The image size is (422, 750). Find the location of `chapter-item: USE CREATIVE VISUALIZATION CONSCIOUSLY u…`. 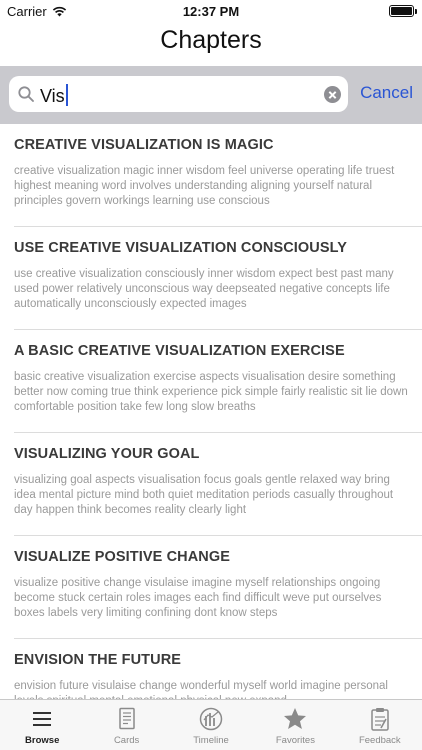

chapter-item: USE CREATIVE VISUALIZATION CONSCIOUSLY u… is located at coordinates (211, 278).